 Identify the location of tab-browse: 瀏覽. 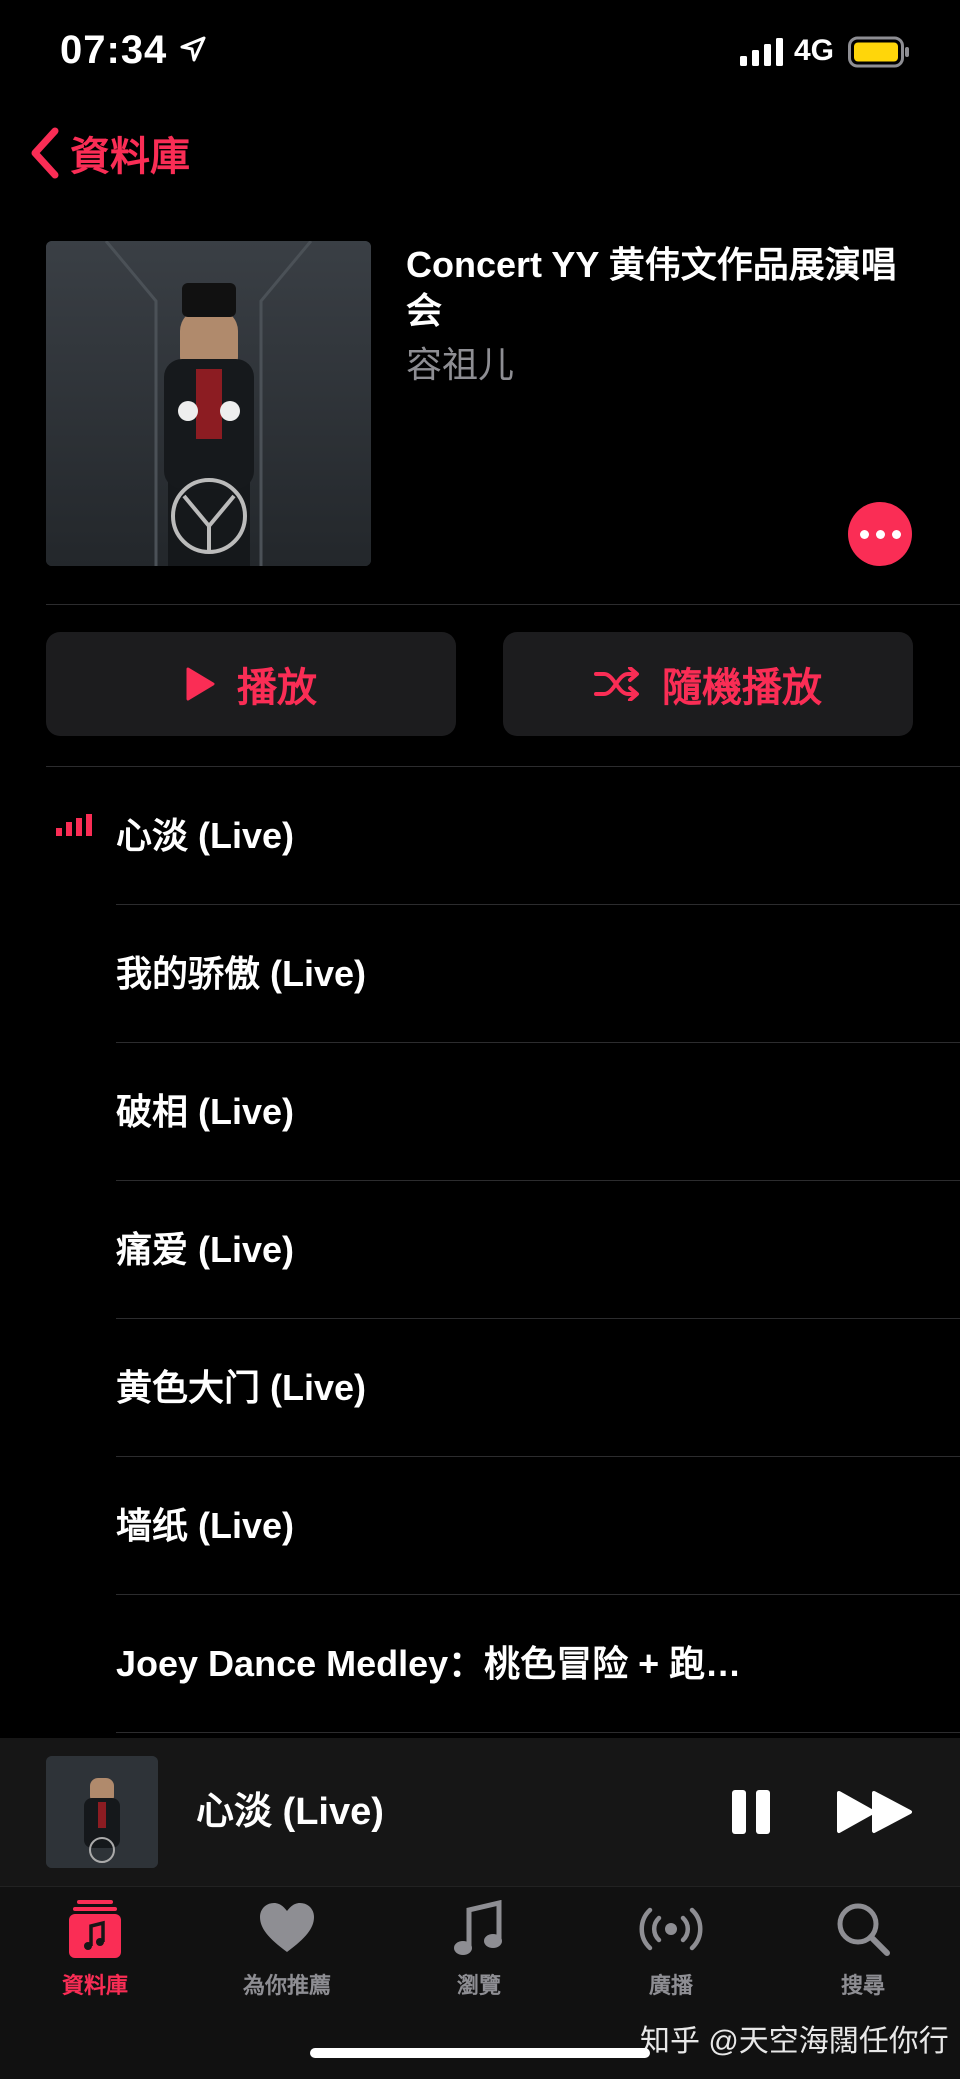
(479, 1950).